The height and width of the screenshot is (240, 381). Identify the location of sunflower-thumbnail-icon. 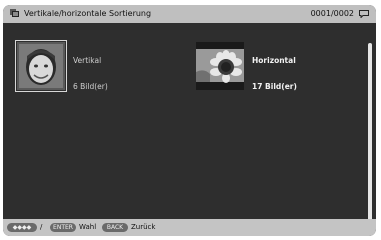
(220, 66).